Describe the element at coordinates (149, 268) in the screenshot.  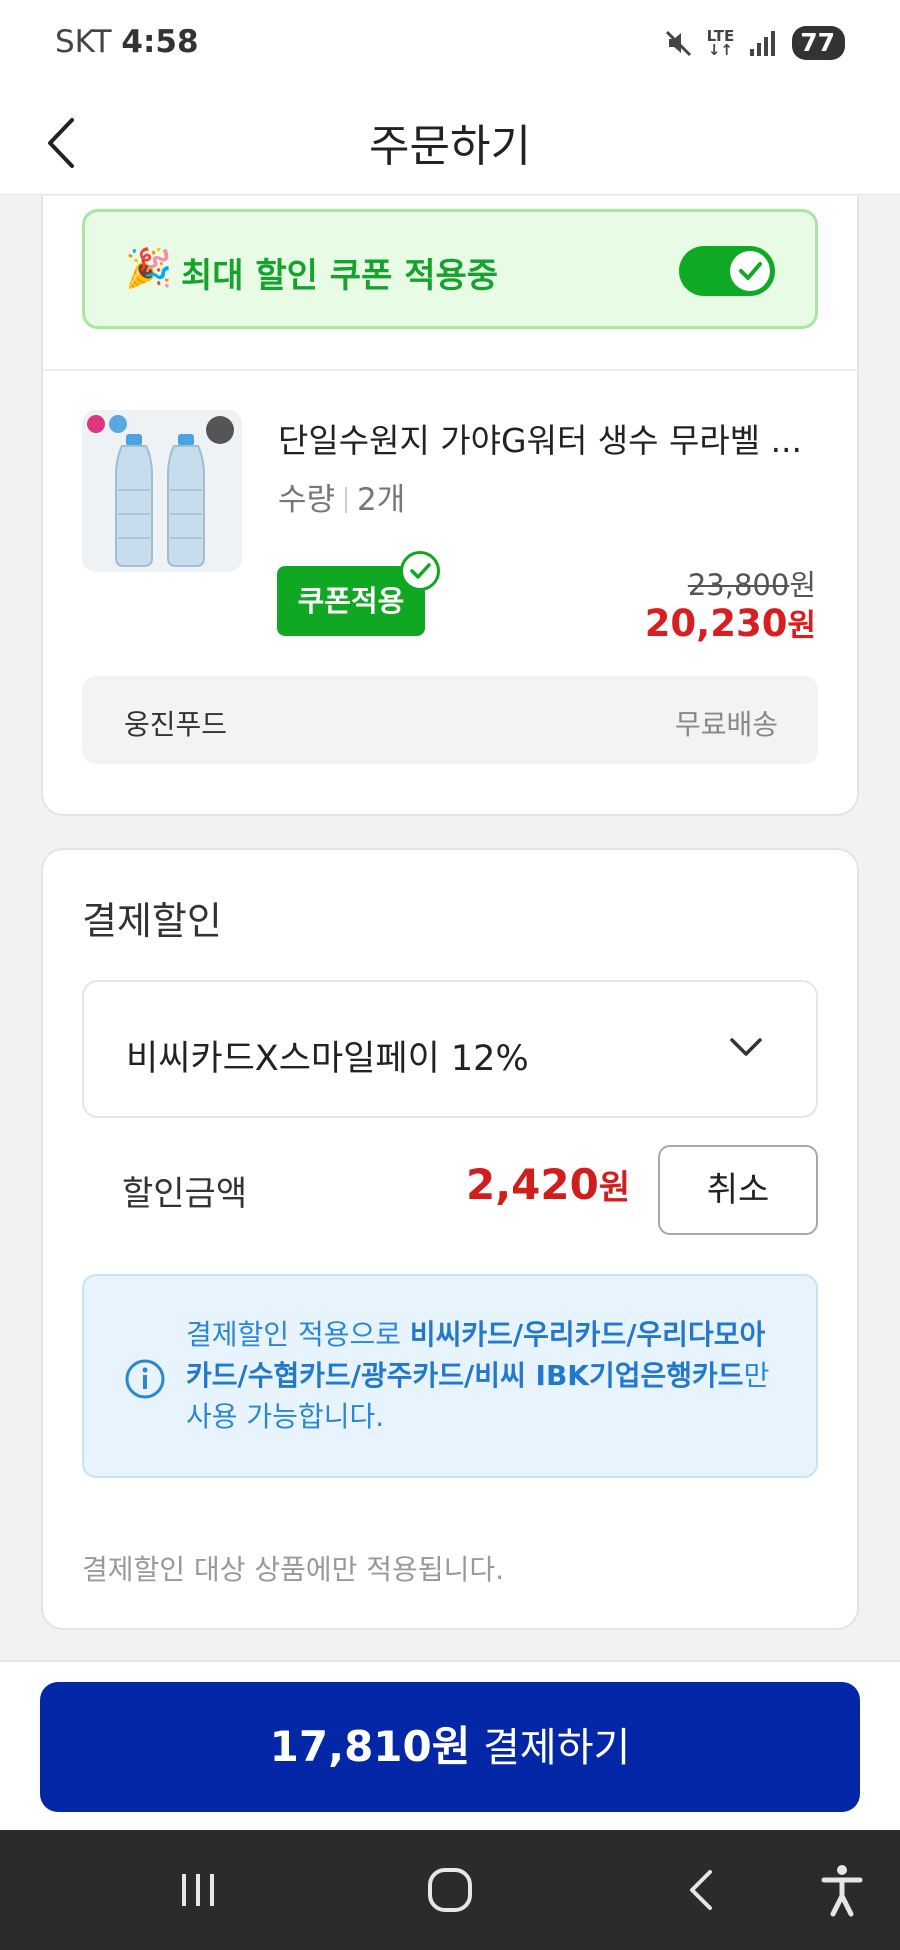
I see `party-popper-icon: 🎉` at that location.